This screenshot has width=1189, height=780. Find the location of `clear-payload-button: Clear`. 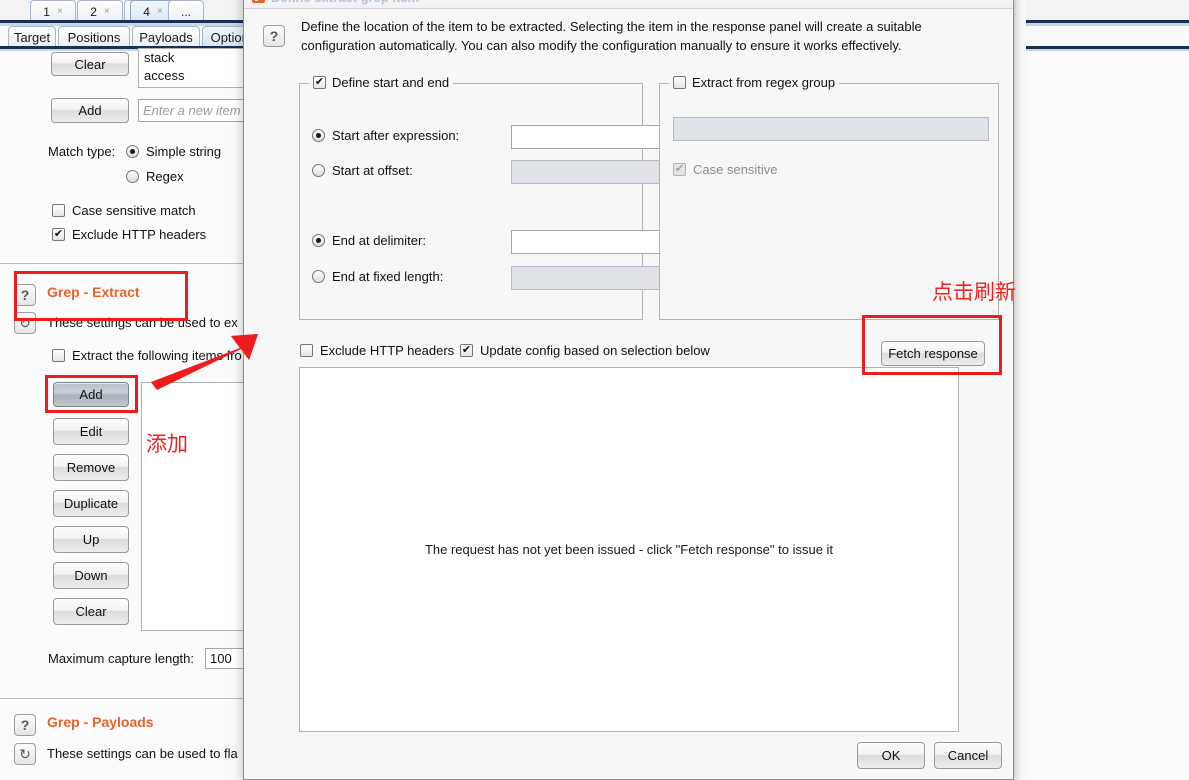

clear-payload-button: Clear is located at coordinates (90, 64).